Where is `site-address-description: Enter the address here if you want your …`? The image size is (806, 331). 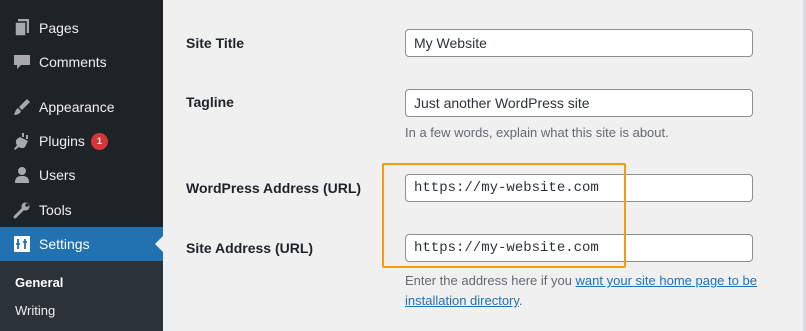 site-address-description: Enter the address here if you want your … is located at coordinates (604, 291).